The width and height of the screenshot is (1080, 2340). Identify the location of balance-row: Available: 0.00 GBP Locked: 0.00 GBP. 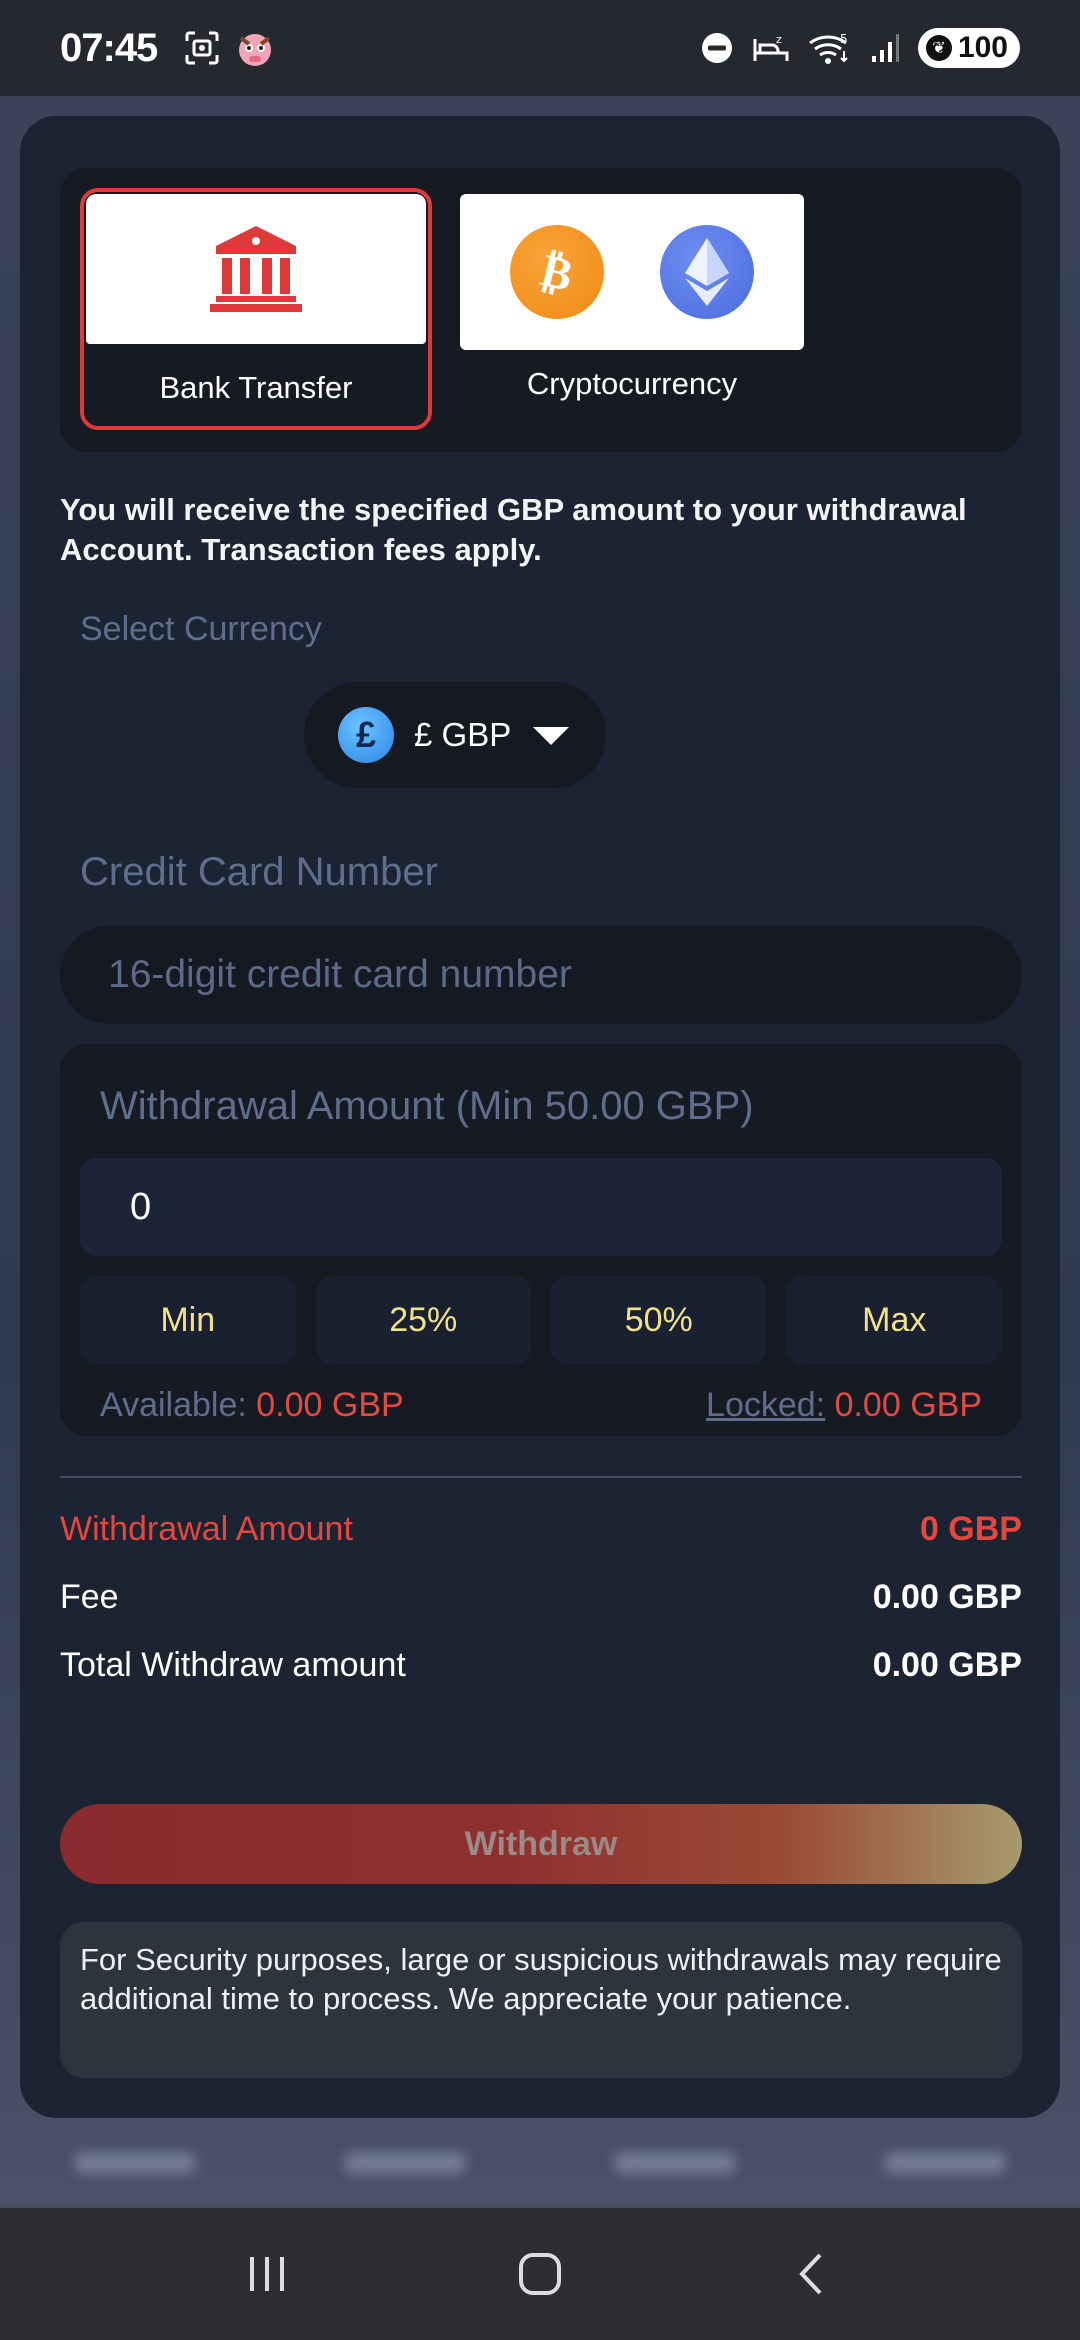
(541, 1405).